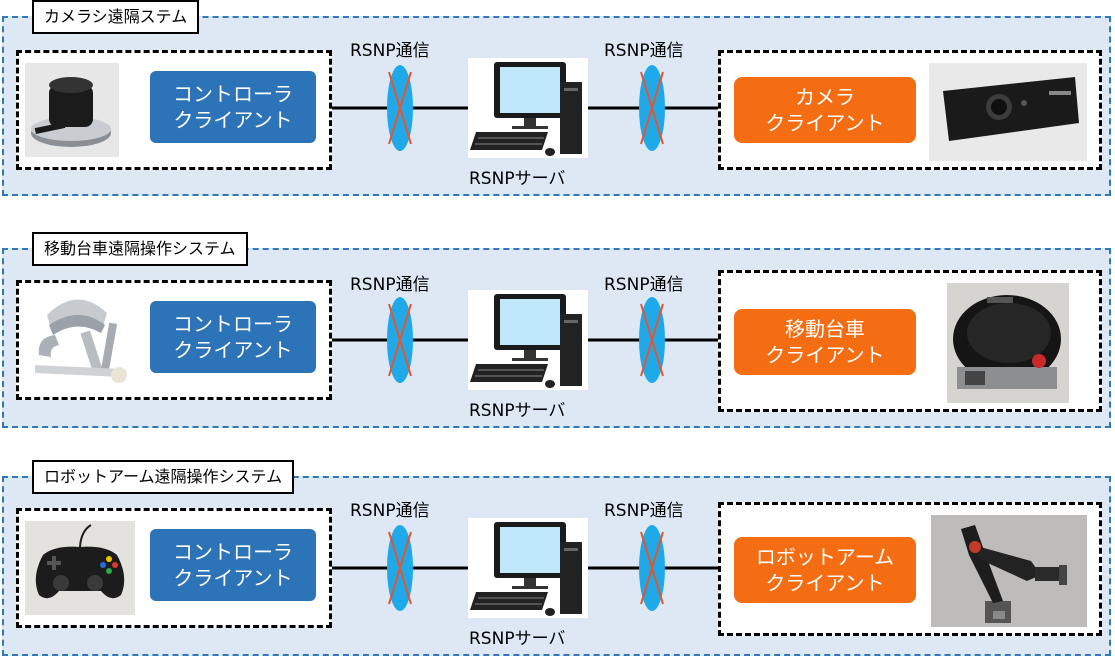  I want to click on system-title: 移動台車遠隔操作システム, so click(140, 249).